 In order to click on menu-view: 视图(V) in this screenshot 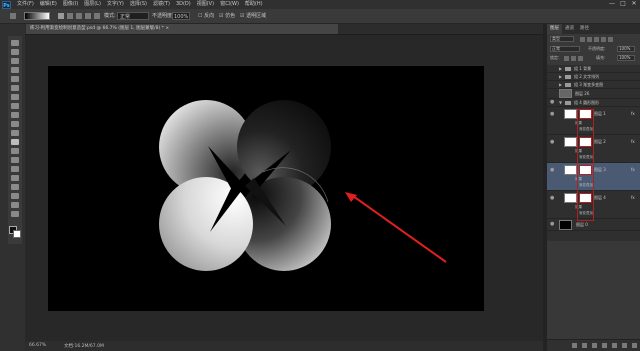, I will do `click(205, 4)`.